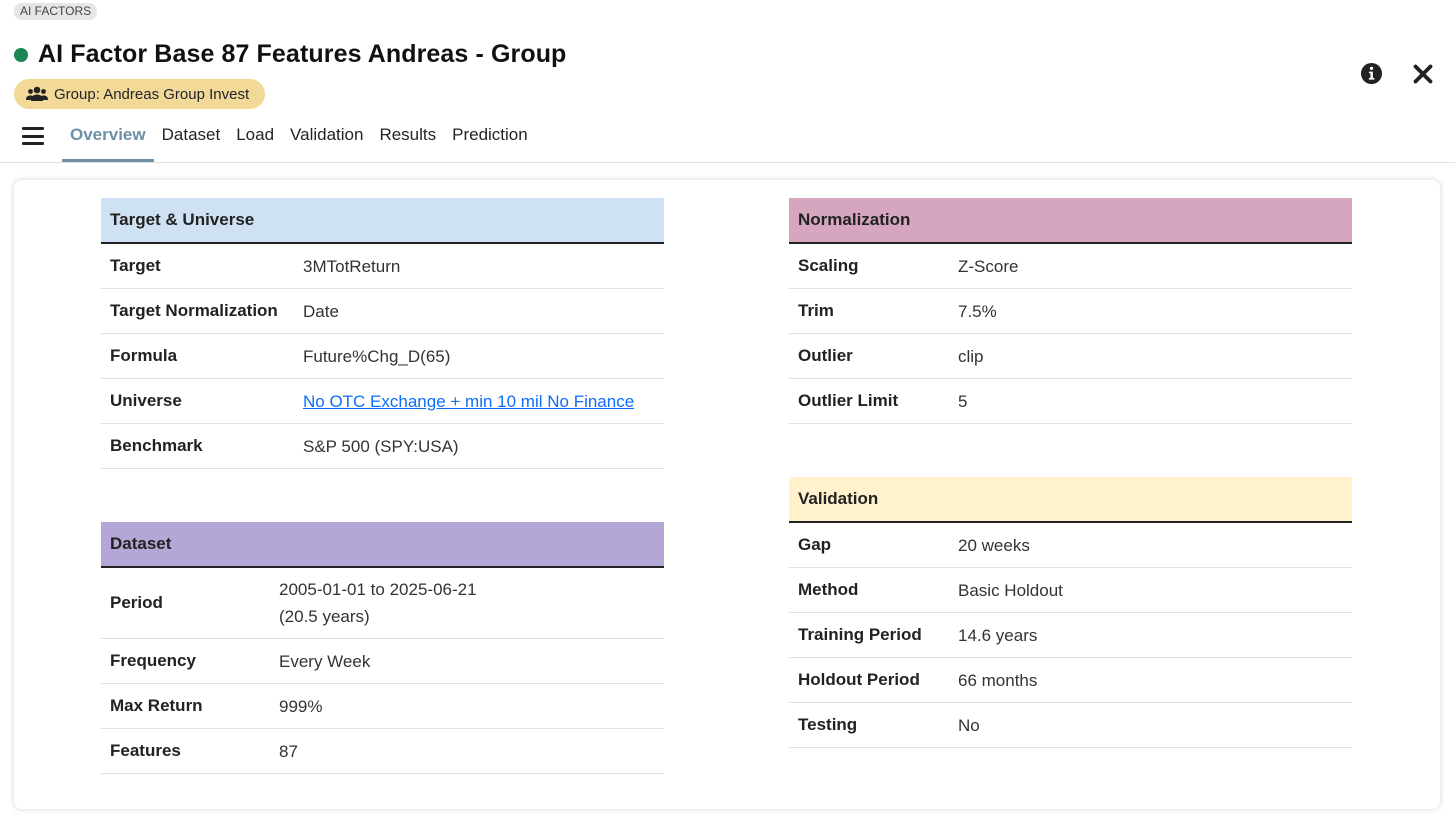  I want to click on row-value: Every Week, so click(325, 661).